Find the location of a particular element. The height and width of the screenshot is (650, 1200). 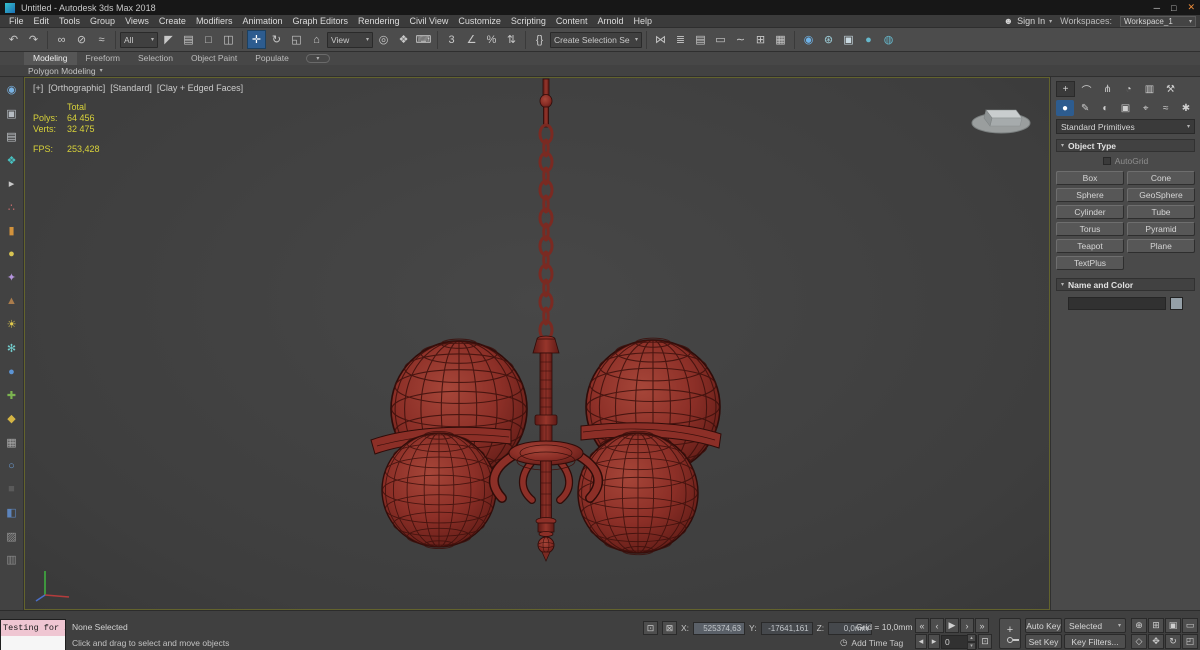

minimize-button: ─ is located at coordinates (1157, 8).